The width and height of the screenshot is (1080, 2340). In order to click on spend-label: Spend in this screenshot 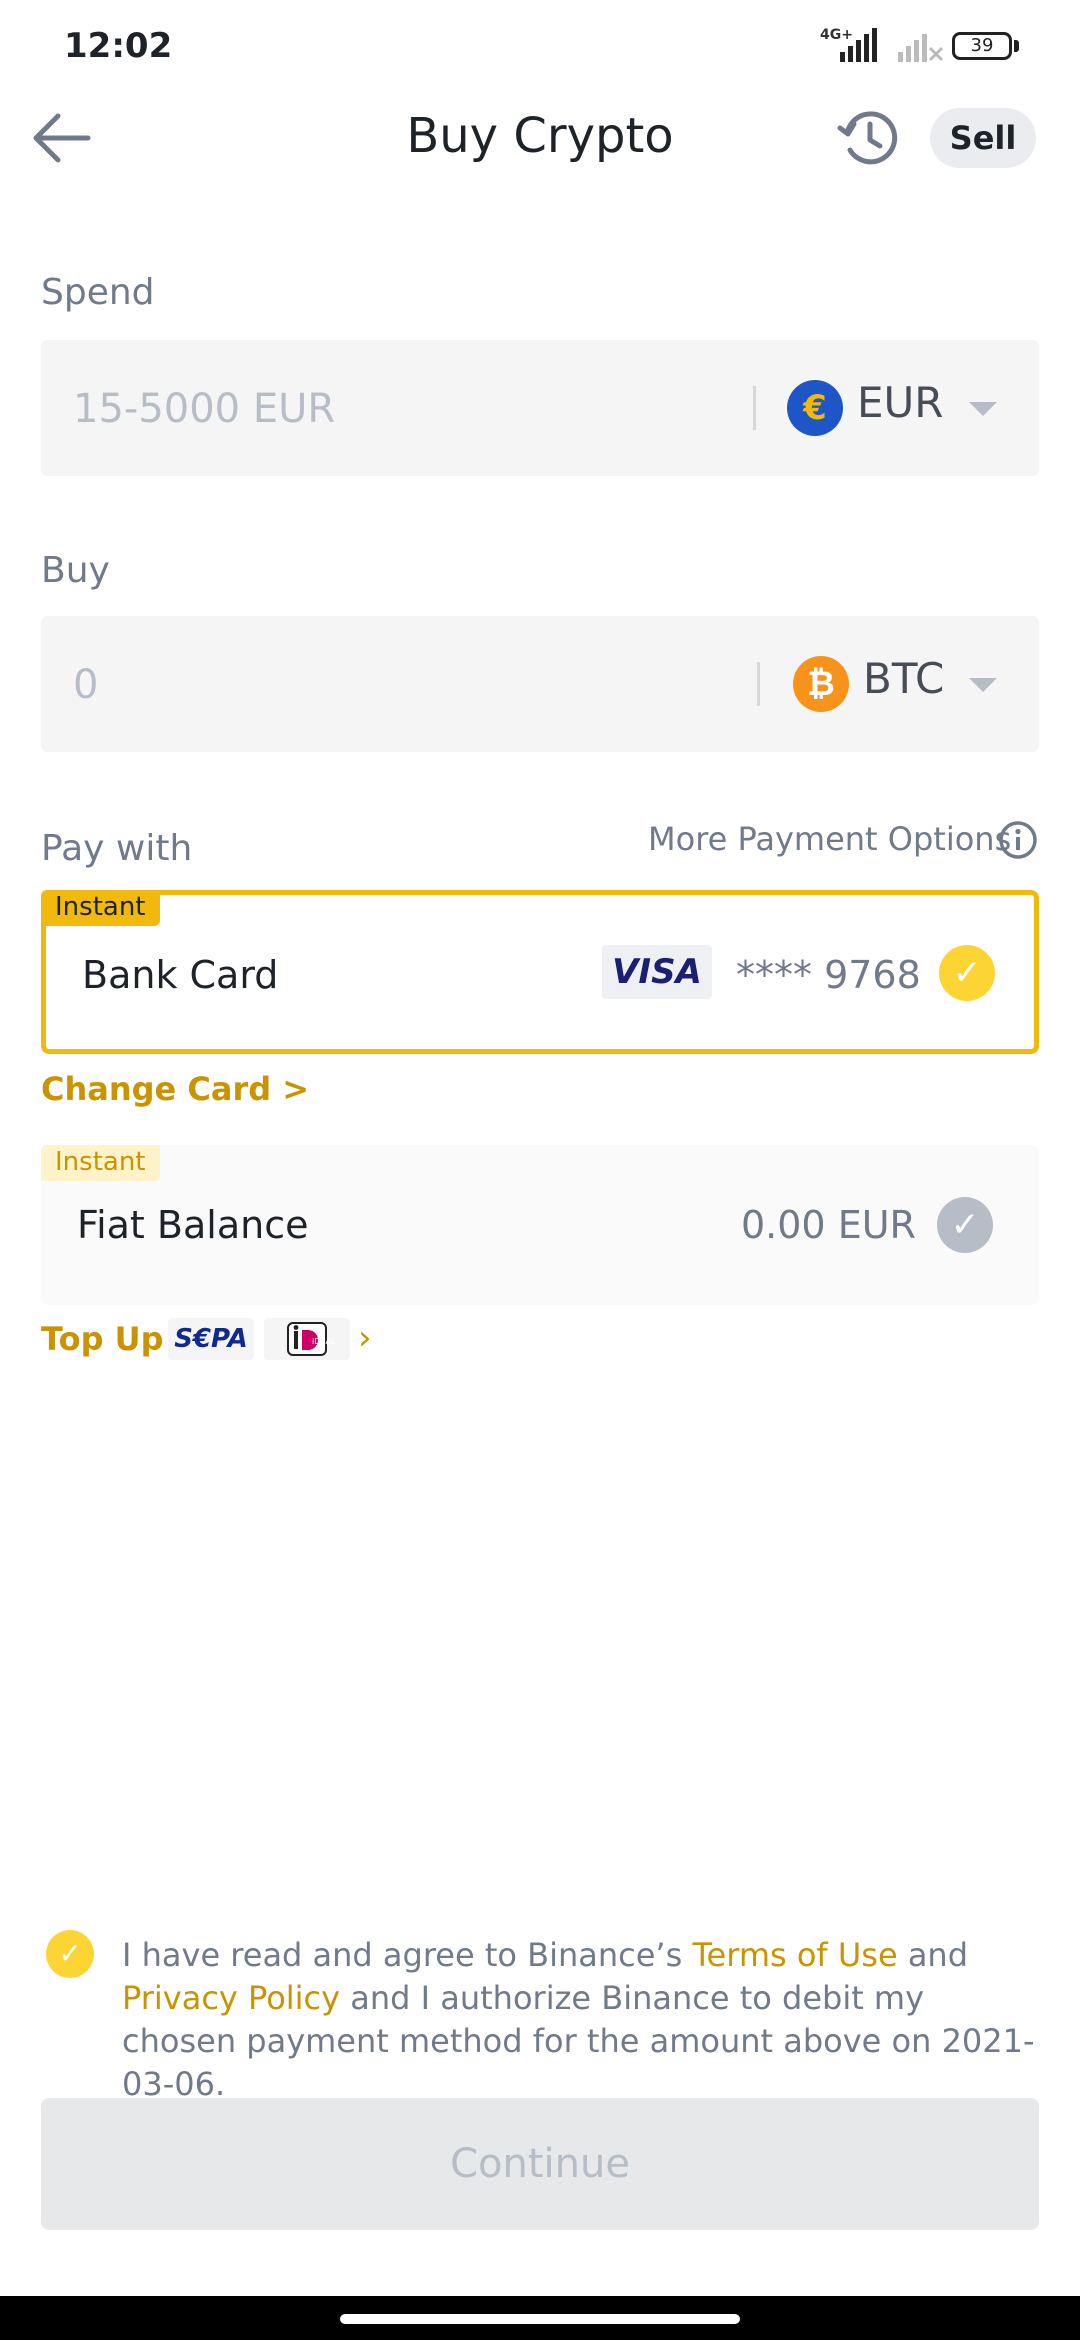, I will do `click(98, 292)`.